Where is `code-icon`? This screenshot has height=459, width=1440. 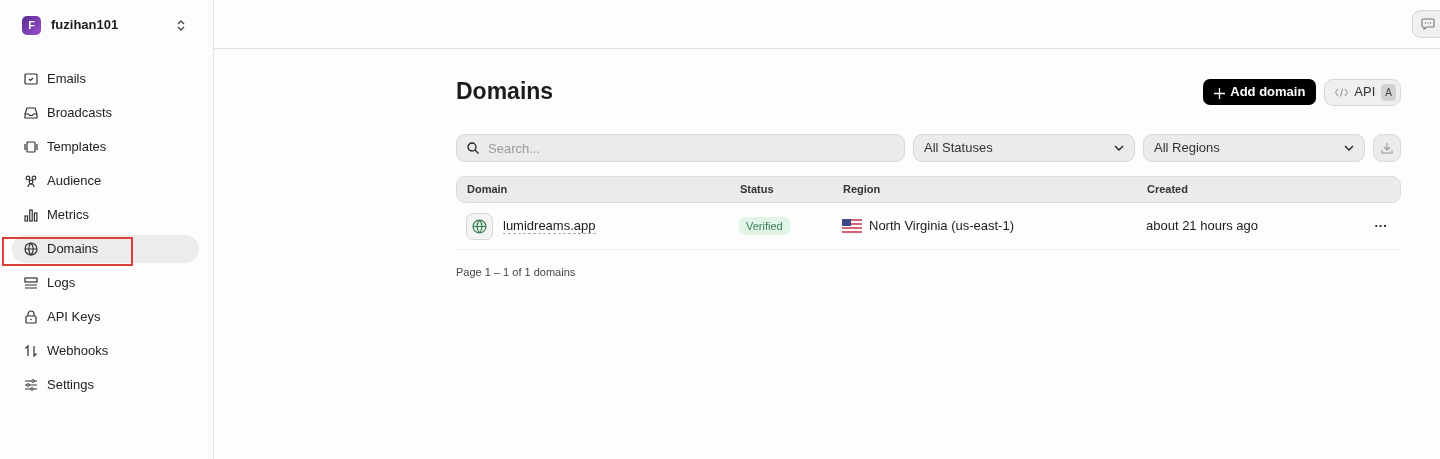 code-icon is located at coordinates (1342, 92).